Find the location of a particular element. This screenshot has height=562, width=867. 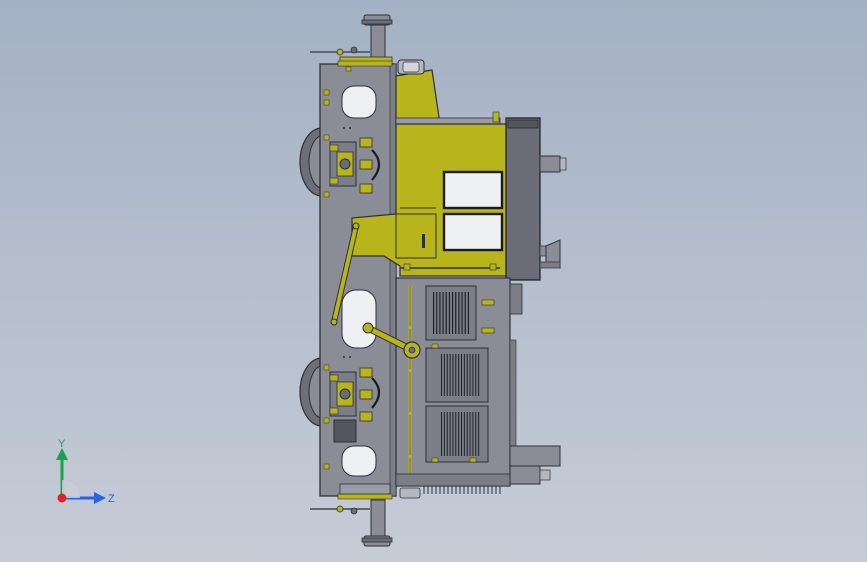

top-buffer is located at coordinates (377, 38).